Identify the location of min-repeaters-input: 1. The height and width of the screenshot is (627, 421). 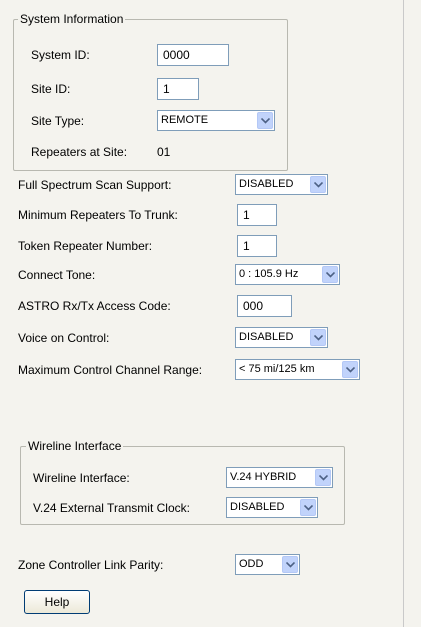
(257, 215).